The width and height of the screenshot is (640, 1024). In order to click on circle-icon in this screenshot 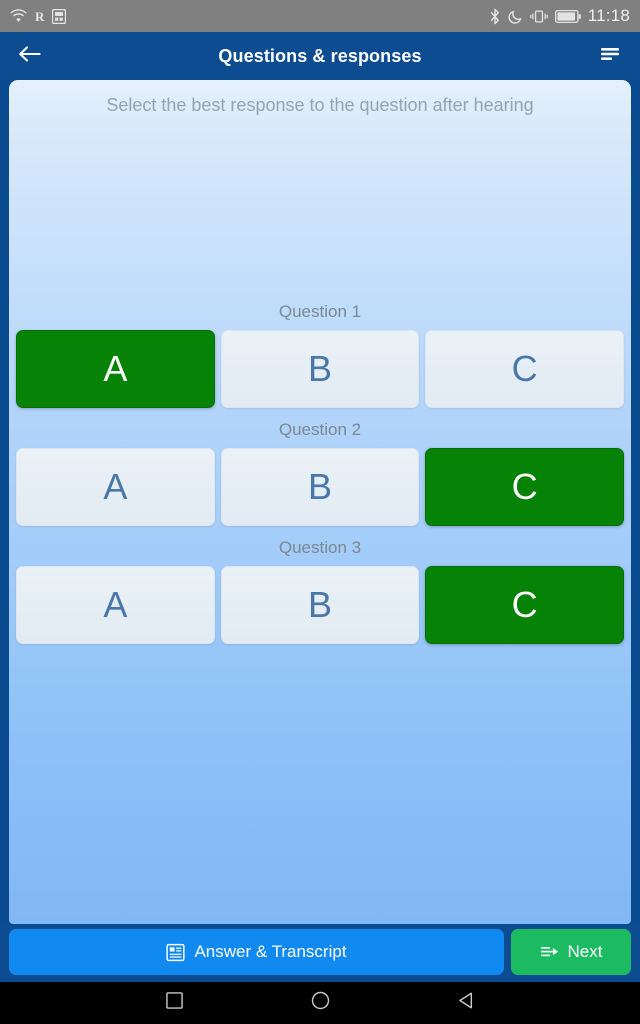, I will do `click(320, 1003)`.